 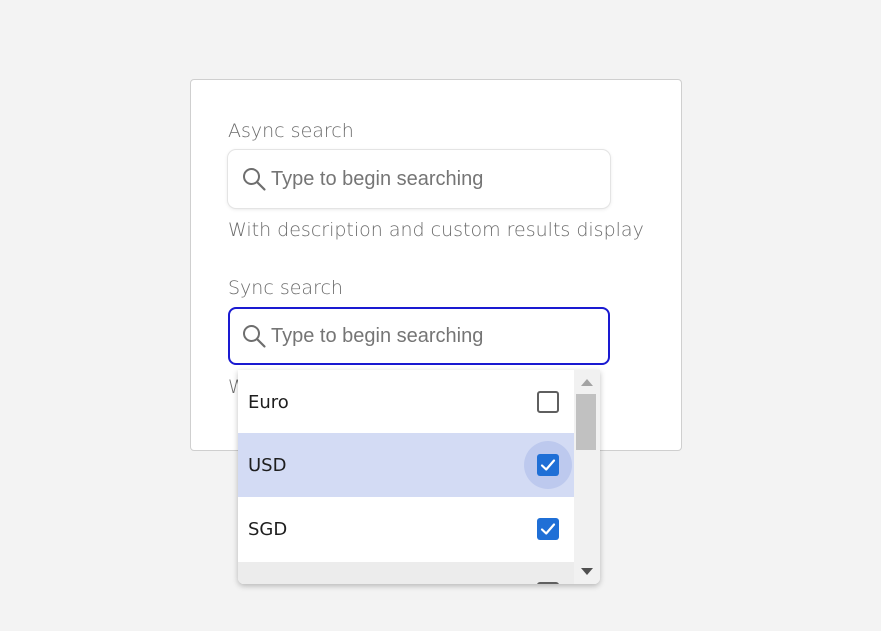 I want to click on checkbox-euro, so click(x=548, y=402).